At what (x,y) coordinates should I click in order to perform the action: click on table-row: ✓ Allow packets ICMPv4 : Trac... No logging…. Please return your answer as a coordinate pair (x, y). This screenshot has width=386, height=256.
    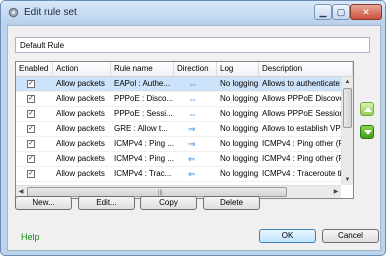
    Looking at the image, I should click on (178, 174).